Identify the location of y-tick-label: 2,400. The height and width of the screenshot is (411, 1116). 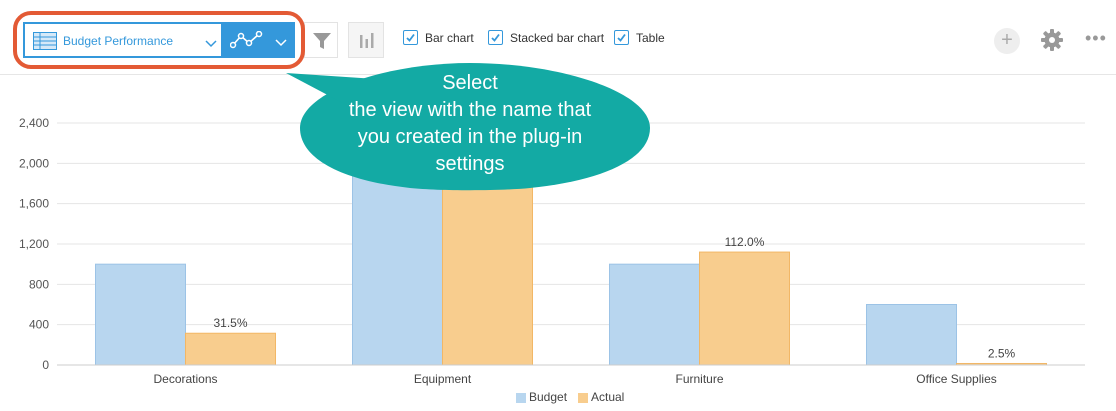
(34, 123).